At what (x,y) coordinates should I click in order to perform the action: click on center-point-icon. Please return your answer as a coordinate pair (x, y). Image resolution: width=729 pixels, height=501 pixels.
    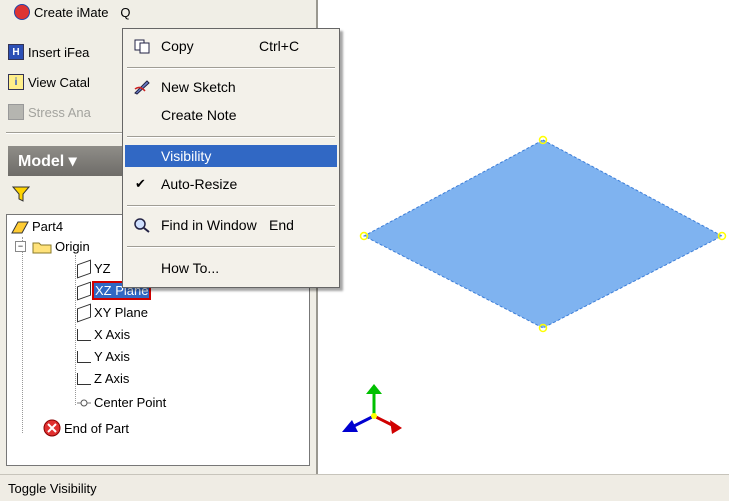
    Looking at the image, I should click on (84, 402).